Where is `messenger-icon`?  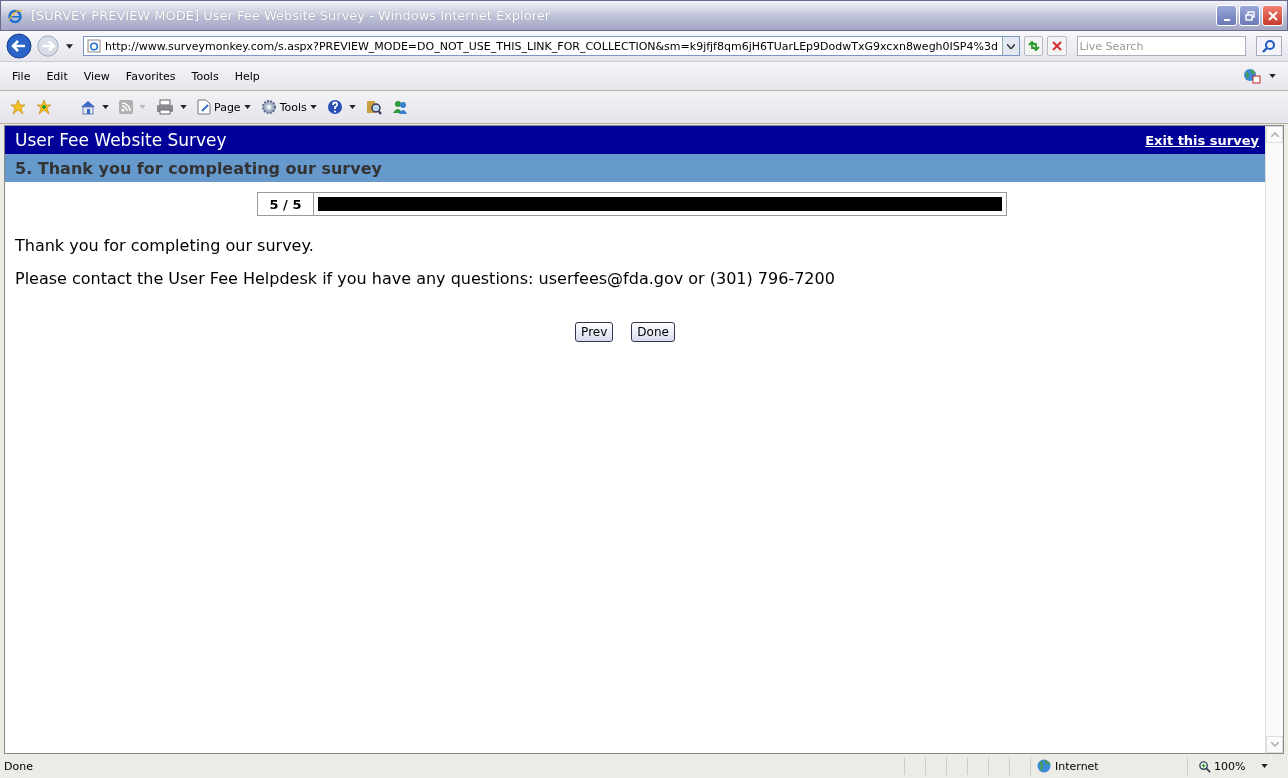
messenger-icon is located at coordinates (399, 107).